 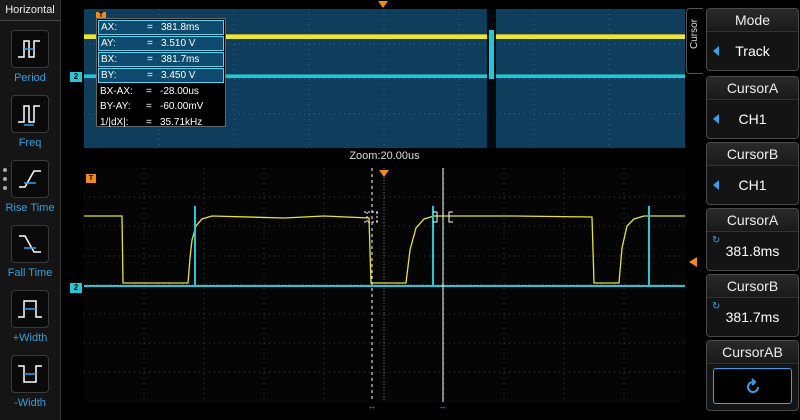 I want to click on rise-time-button: Rise Time, so click(x=30, y=187).